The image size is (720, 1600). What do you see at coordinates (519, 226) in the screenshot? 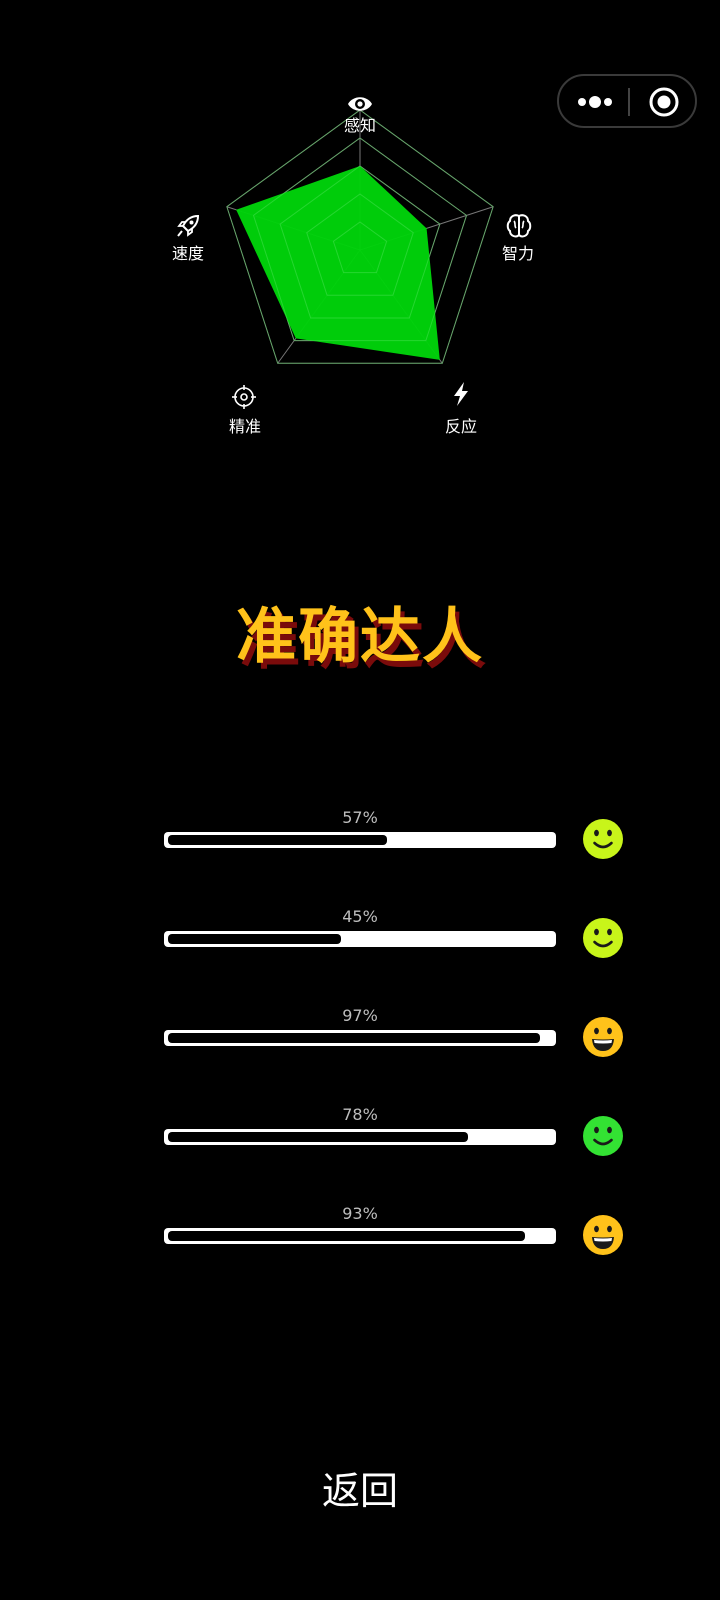
I see `brain-icon` at bounding box center [519, 226].